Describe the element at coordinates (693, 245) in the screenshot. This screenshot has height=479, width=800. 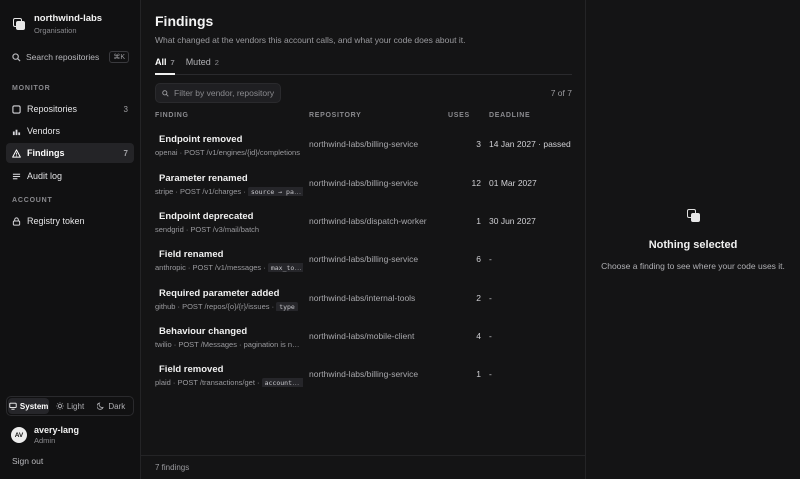
I see `empty-state-title: Nothing selected` at that location.